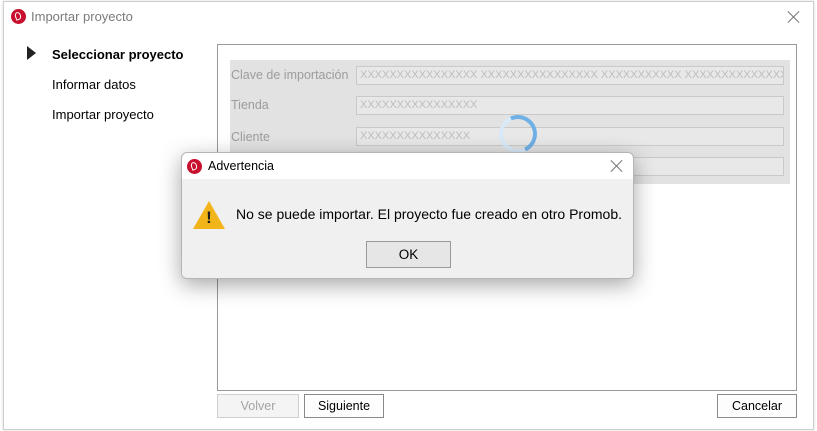 The image size is (817, 431). I want to click on window-close-icon, so click(794, 17).